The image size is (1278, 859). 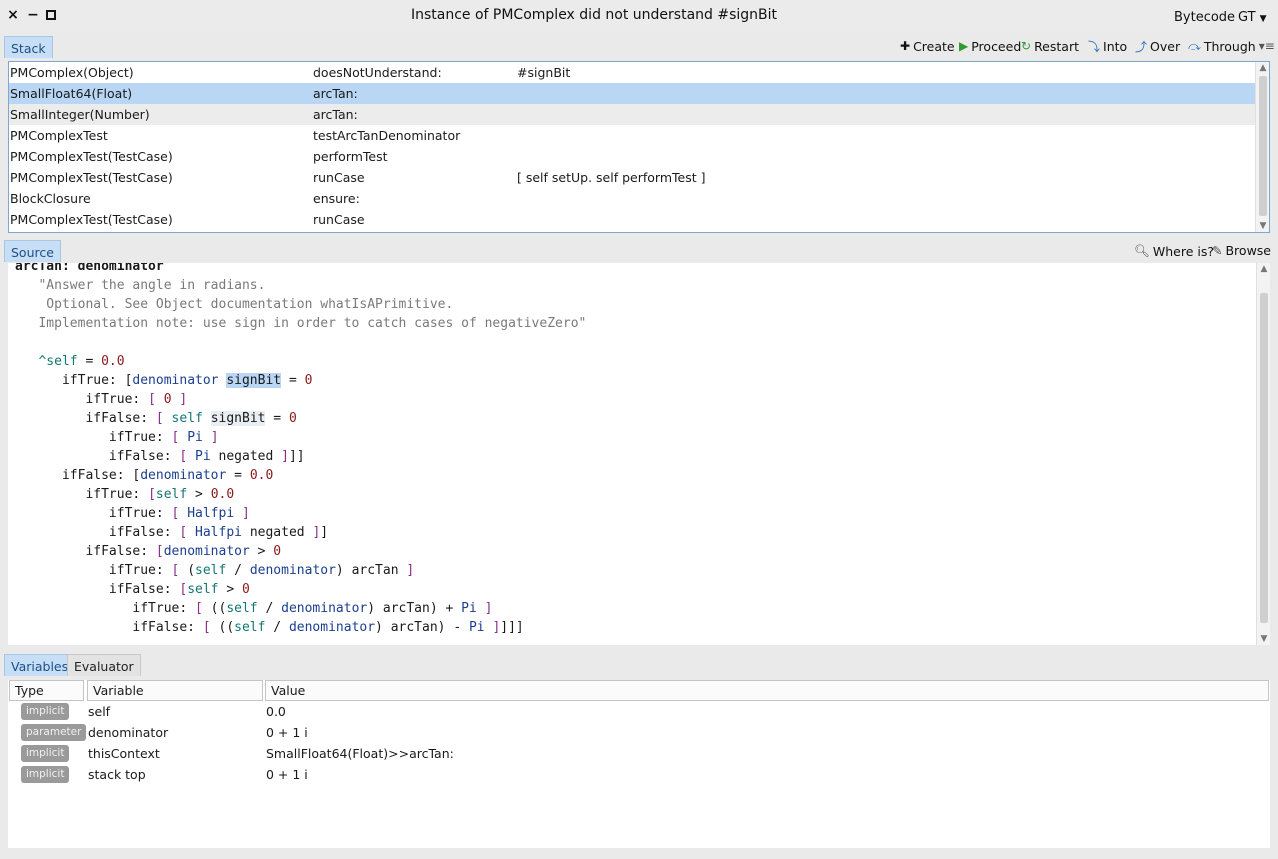 What do you see at coordinates (59, 135) in the screenshot?
I see `stack-receiver: PMComplexTest` at bounding box center [59, 135].